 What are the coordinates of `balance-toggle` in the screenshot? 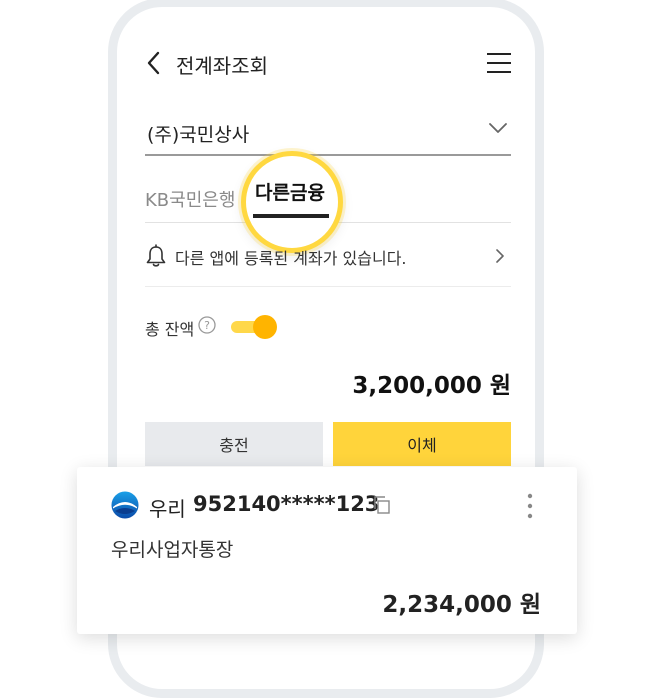 It's located at (254, 328).